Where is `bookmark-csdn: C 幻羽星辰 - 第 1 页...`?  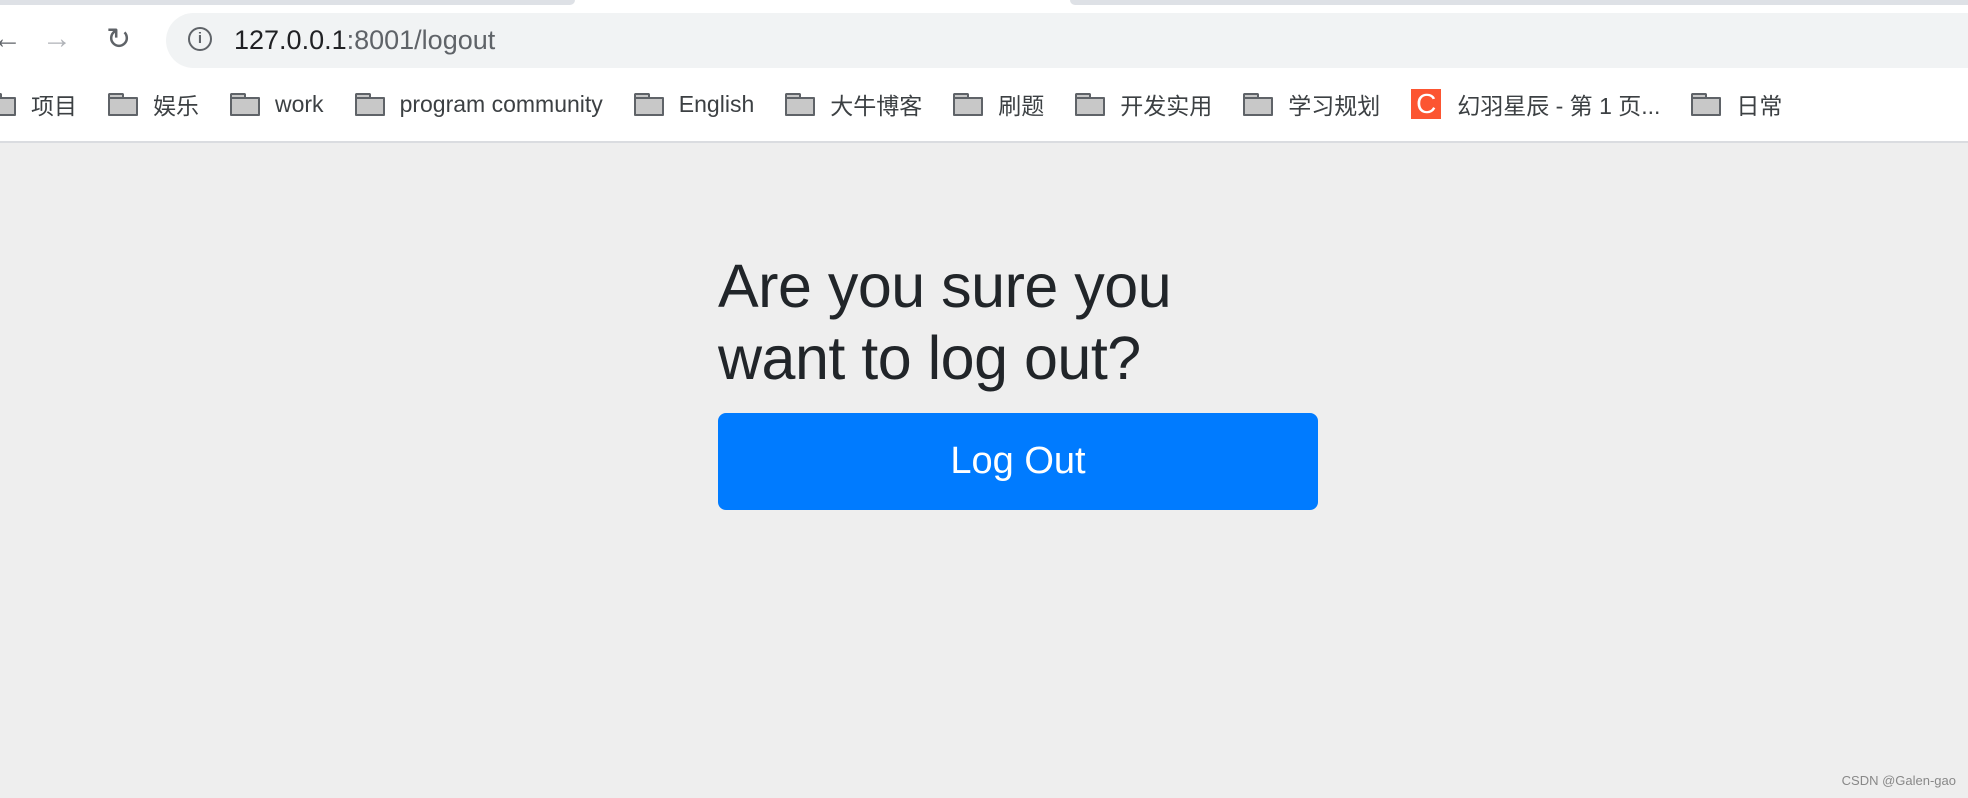
bookmark-csdn: C 幻羽星辰 - 第 1 页... is located at coordinates (1535, 104).